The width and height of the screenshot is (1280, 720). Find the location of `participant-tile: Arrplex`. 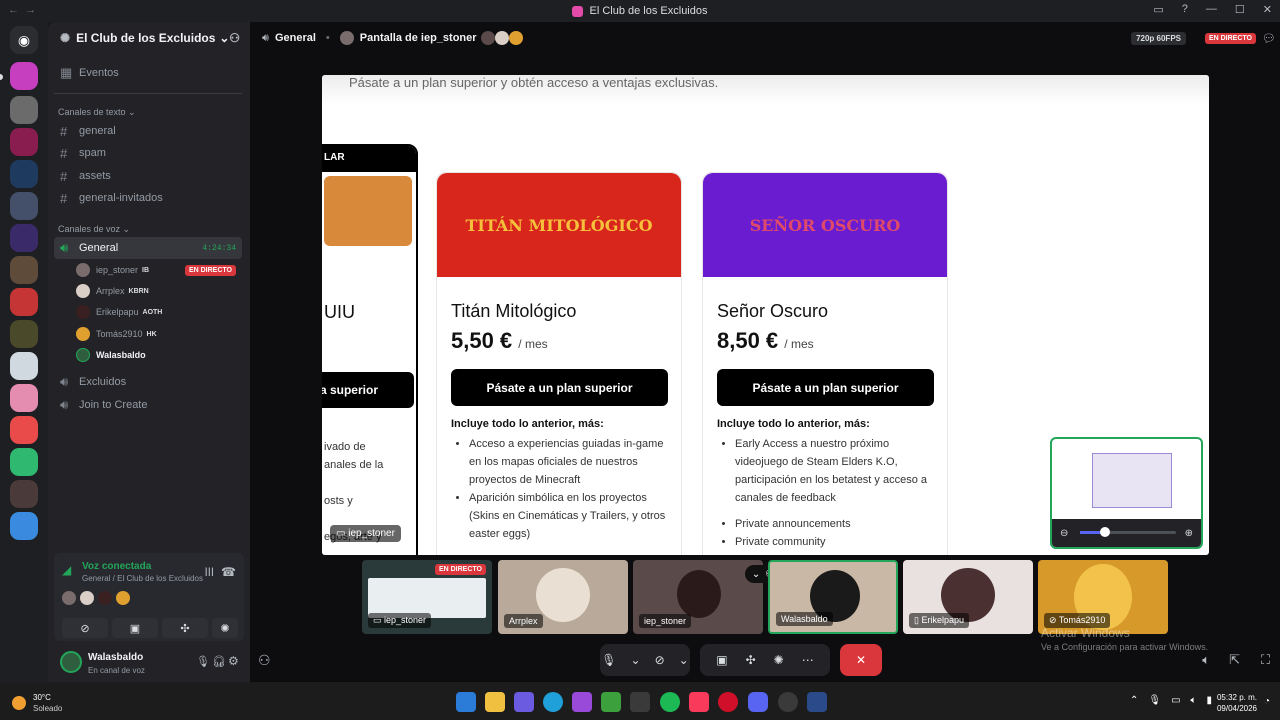

participant-tile: Arrplex is located at coordinates (563, 597).